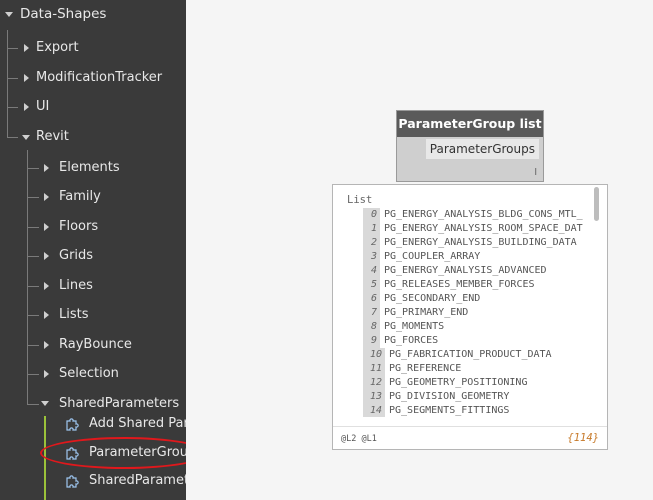  What do you see at coordinates (374, 397) in the screenshot?
I see `list-item-index: 13` at bounding box center [374, 397].